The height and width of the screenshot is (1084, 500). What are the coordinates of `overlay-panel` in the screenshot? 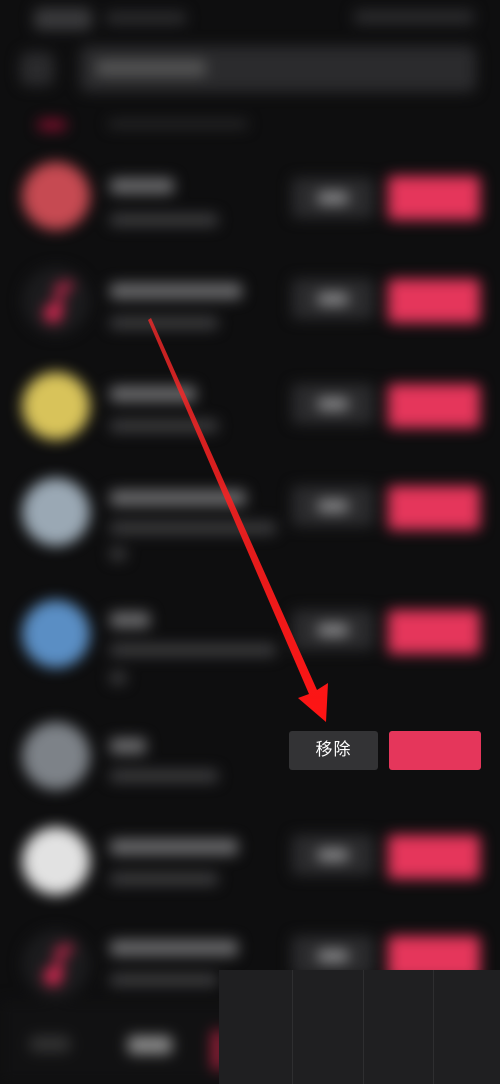 It's located at (359, 1027).